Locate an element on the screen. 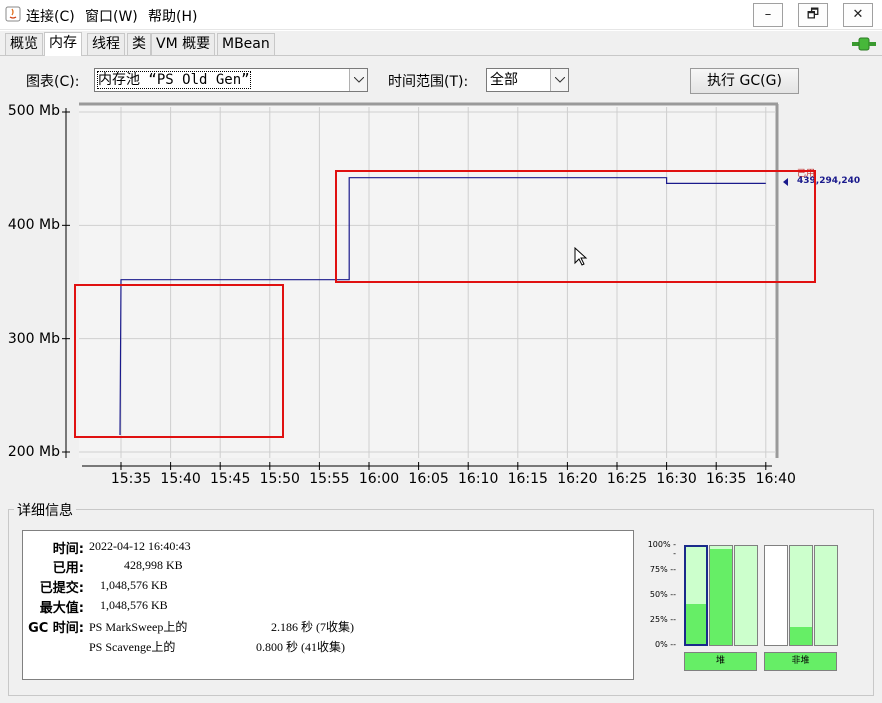 The image size is (882, 703). gc-collector-time: 2.186 秒 (7收集) is located at coordinates (312, 627).